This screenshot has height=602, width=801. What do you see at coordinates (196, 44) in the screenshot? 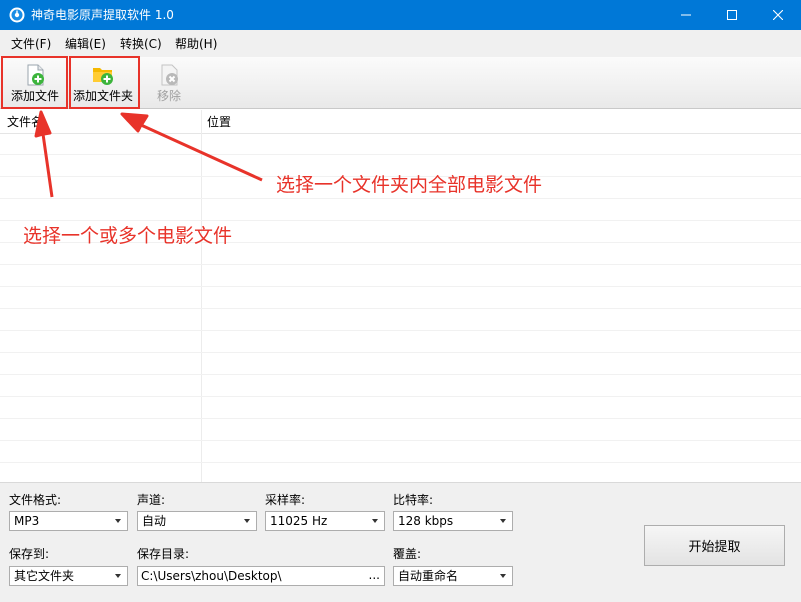
I see `menu-help: 帮助(H)` at bounding box center [196, 44].